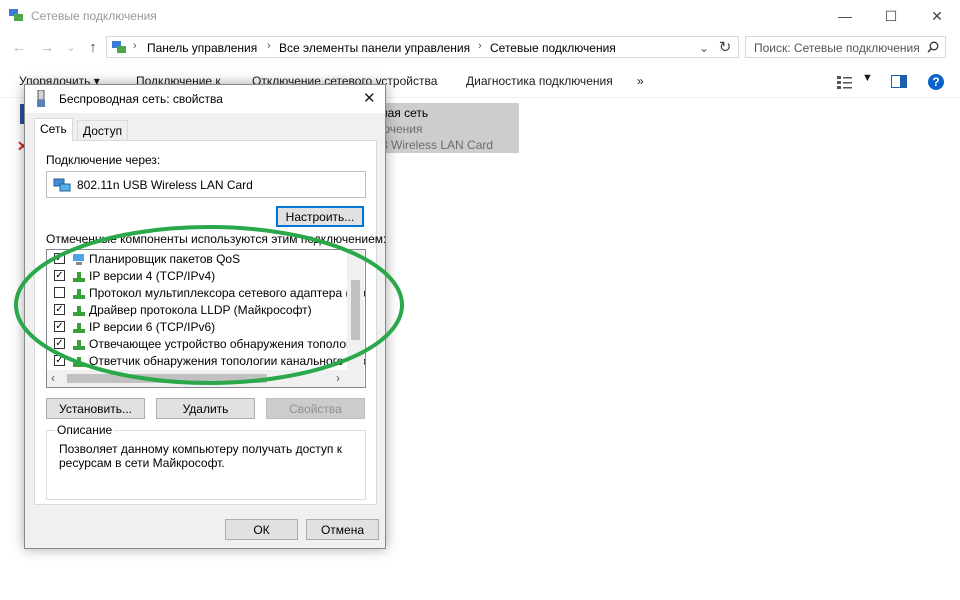  Describe the element at coordinates (16, 15) in the screenshot. I see `network-connections-icon` at that location.